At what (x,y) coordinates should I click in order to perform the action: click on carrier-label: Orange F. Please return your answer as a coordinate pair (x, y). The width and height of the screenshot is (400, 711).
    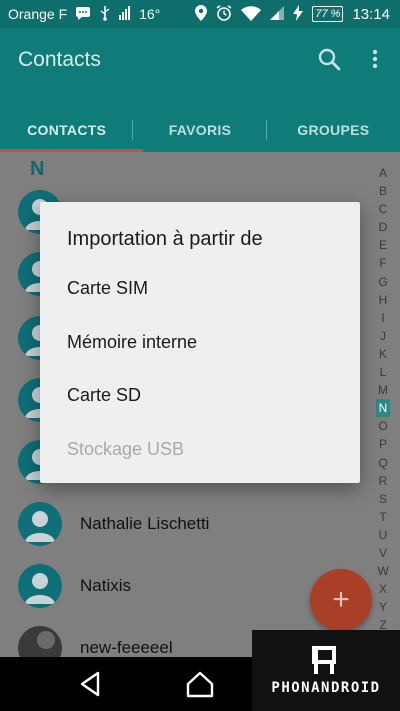
    Looking at the image, I should click on (38, 14).